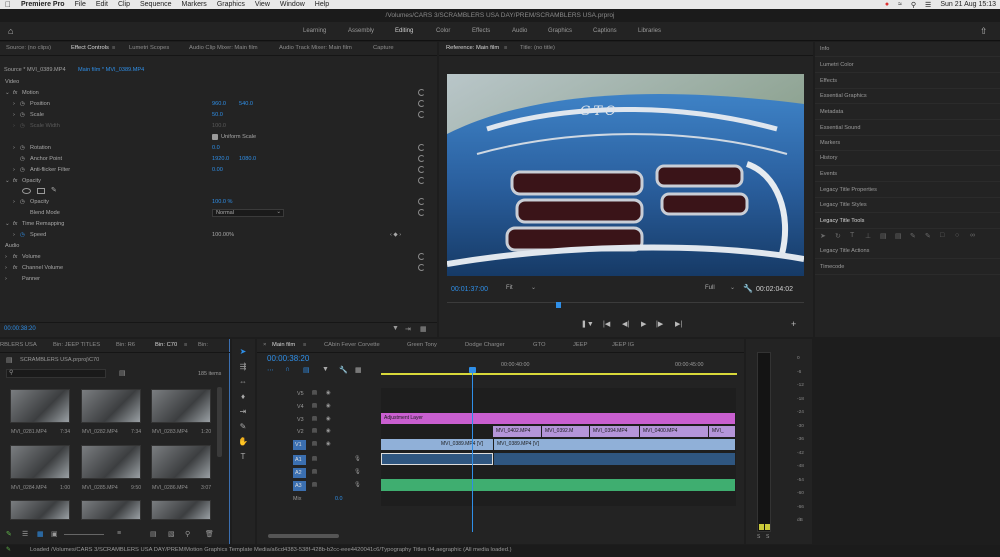  Describe the element at coordinates (828, 174) in the screenshot. I see `panel-item-events: Events` at that location.